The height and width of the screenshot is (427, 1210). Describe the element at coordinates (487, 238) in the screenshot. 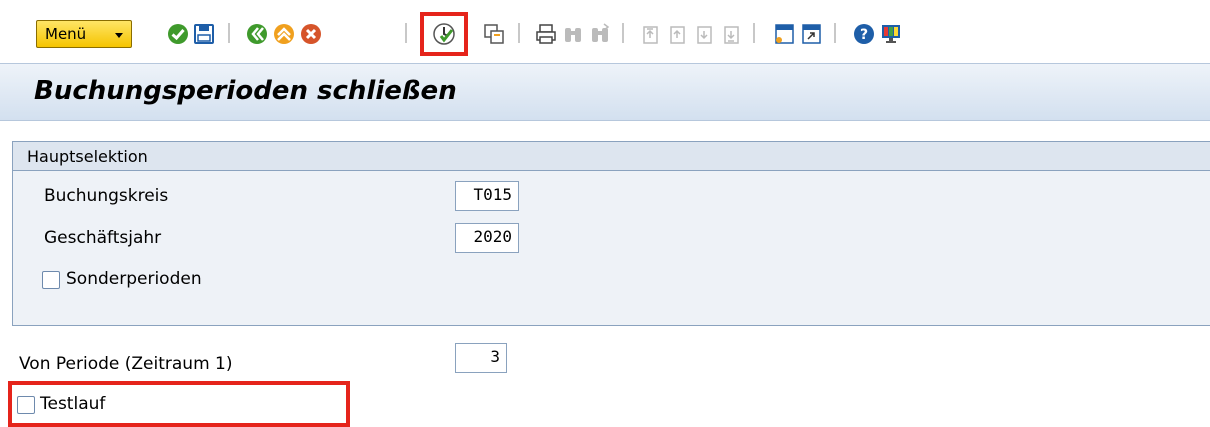

I see `fiscal-year-field: 2020` at that location.